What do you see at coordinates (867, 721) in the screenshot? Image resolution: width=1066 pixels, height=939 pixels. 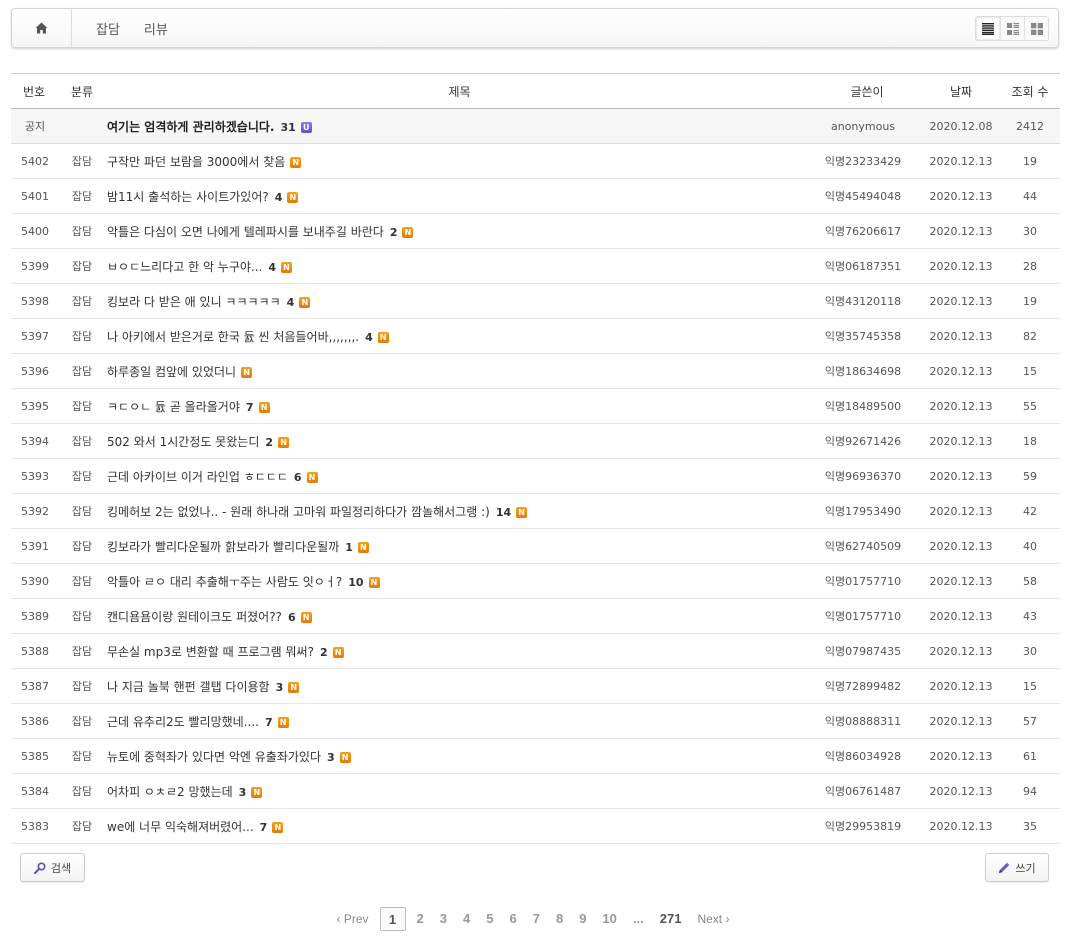 I see `post-author: 익명08888311` at bounding box center [867, 721].